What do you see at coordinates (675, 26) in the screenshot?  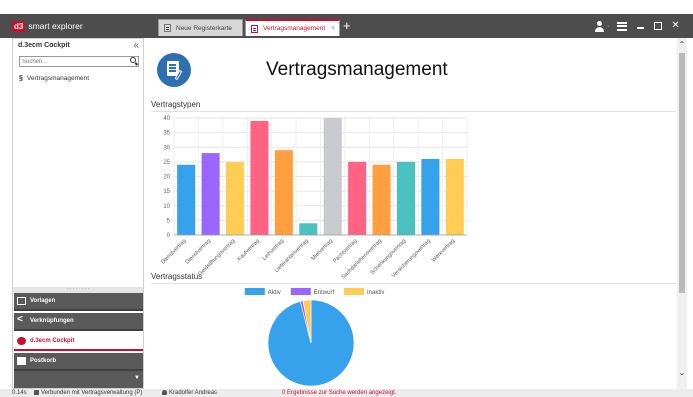 I see `close-window-icon: ✕` at bounding box center [675, 26].